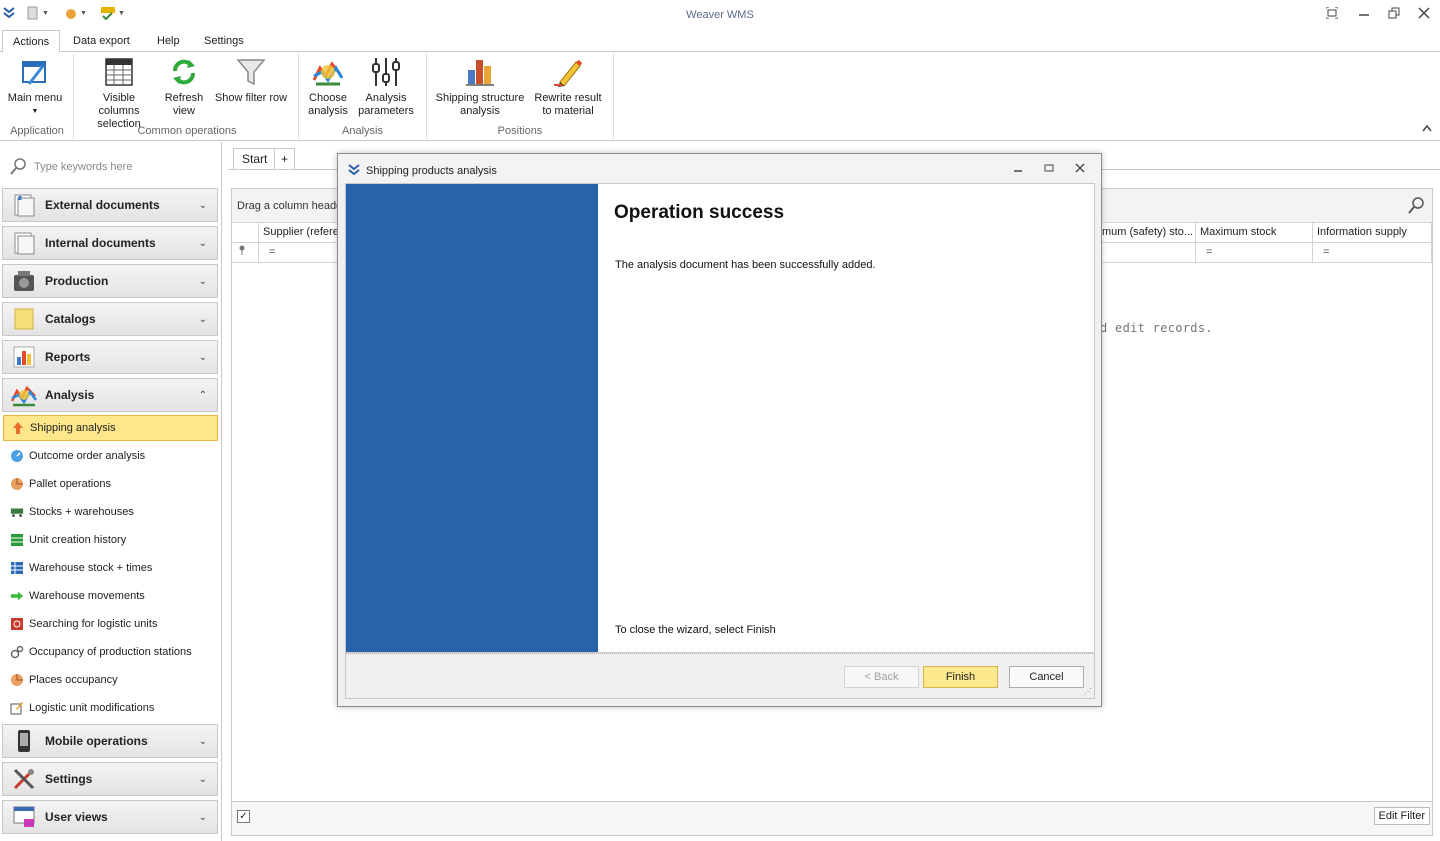  What do you see at coordinates (31, 41) in the screenshot?
I see `tab-actions: Actions` at bounding box center [31, 41].